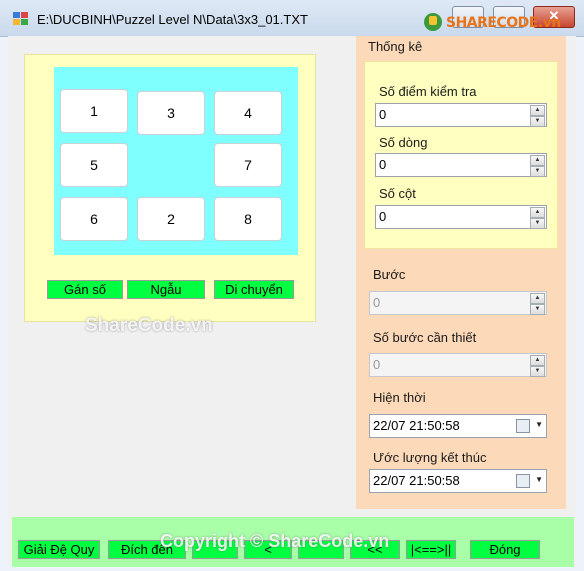  I want to click on app-icon, so click(20, 18).